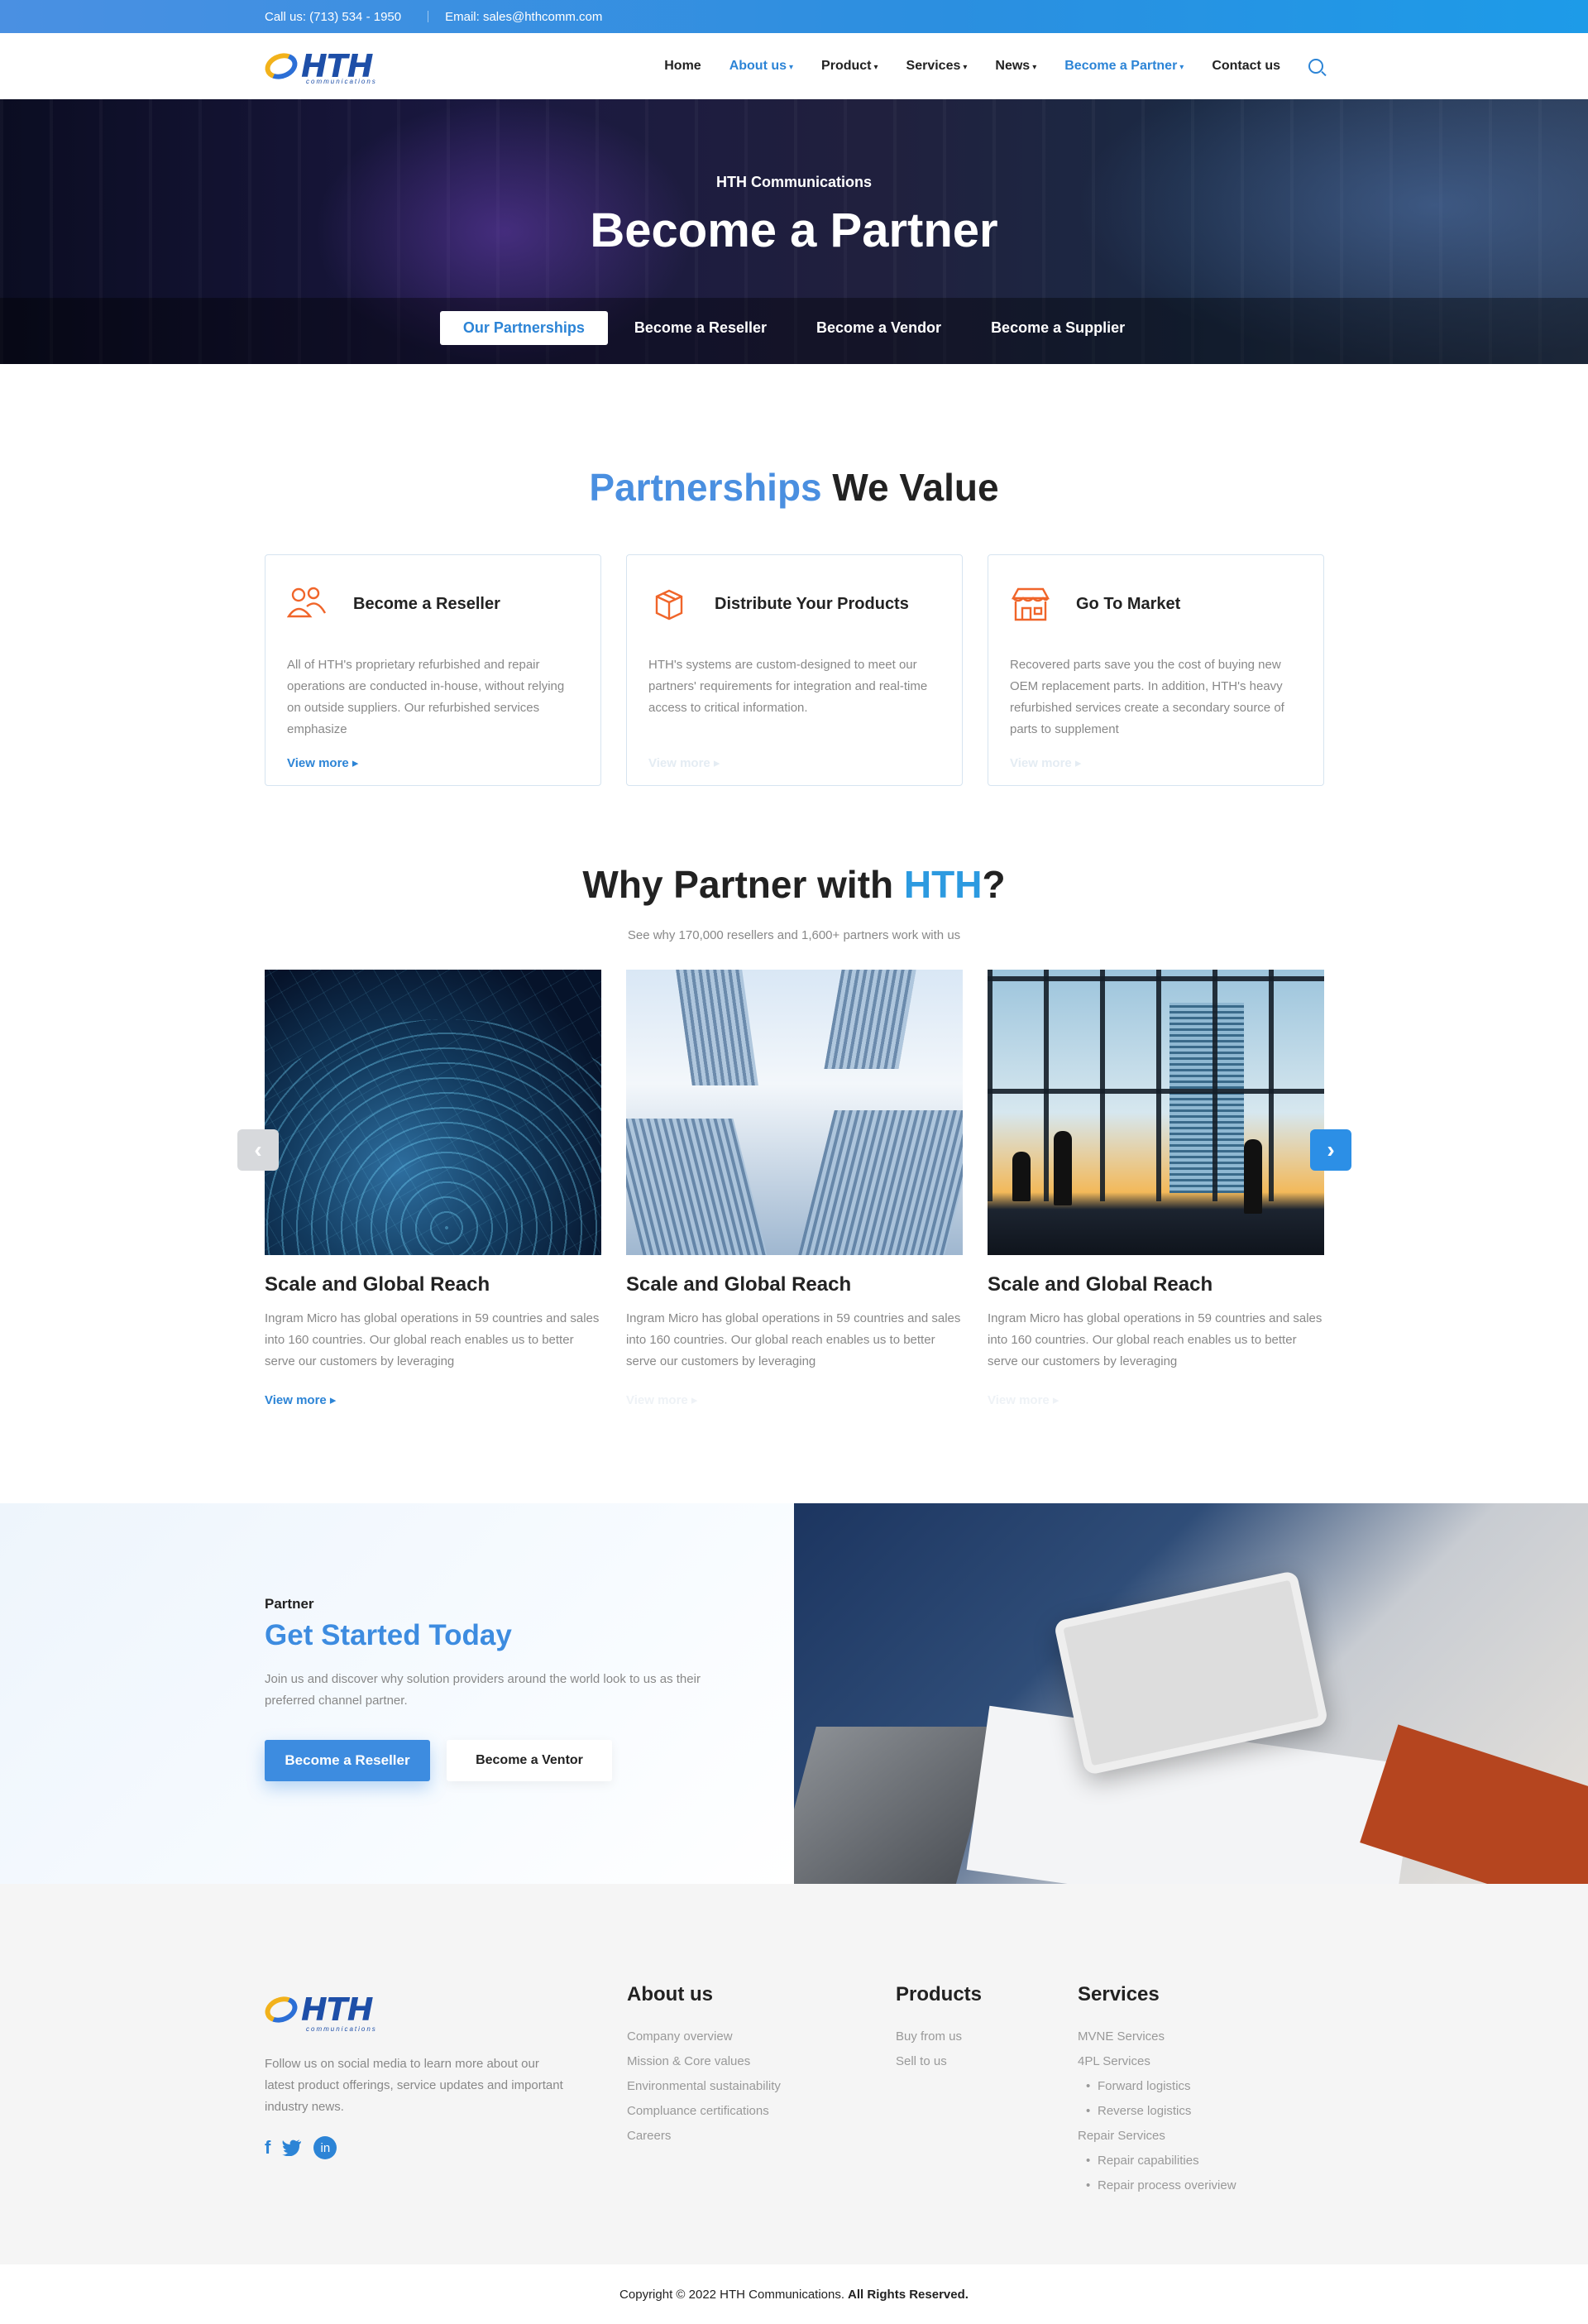 The image size is (1588, 2324). I want to click on logo-swoosh-icon, so click(281, 66).